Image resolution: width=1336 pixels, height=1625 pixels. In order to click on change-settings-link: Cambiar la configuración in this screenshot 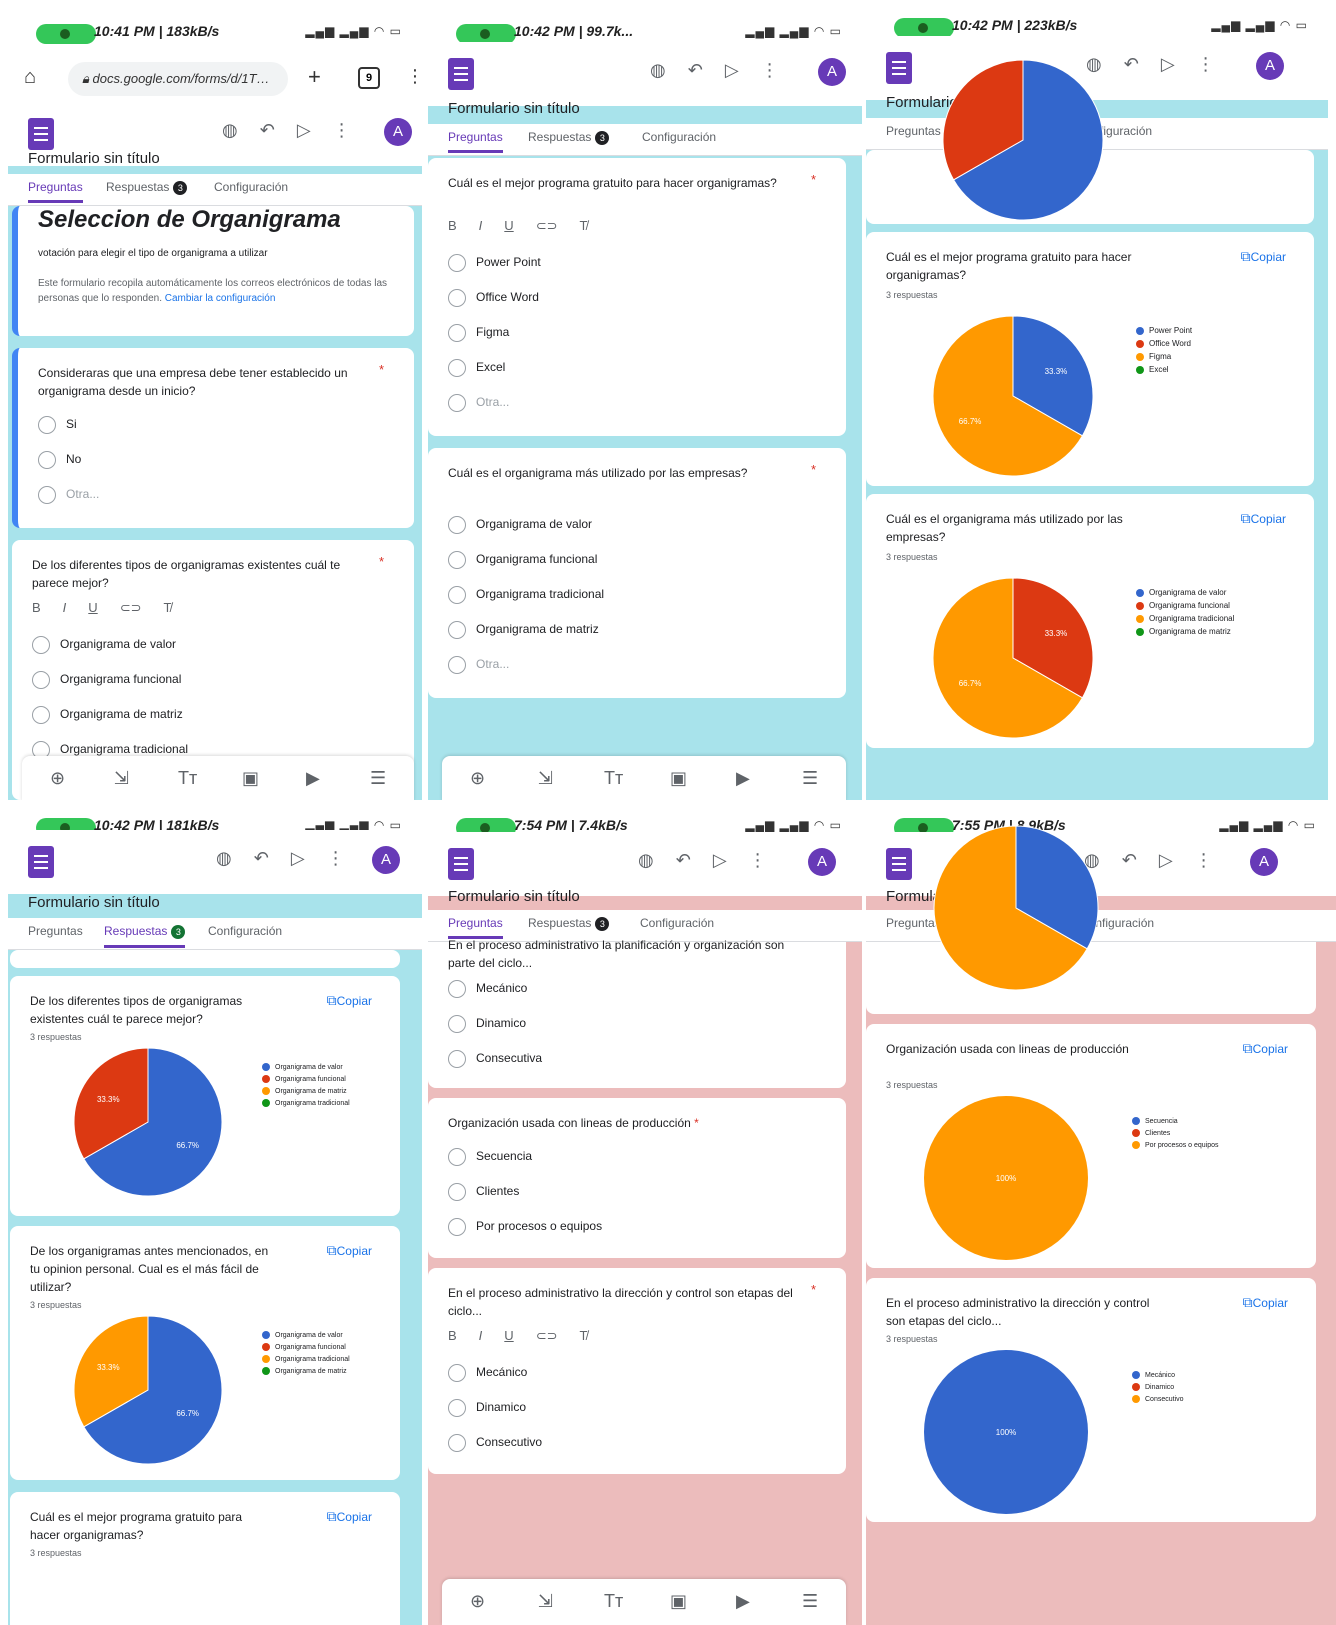, I will do `click(220, 298)`.